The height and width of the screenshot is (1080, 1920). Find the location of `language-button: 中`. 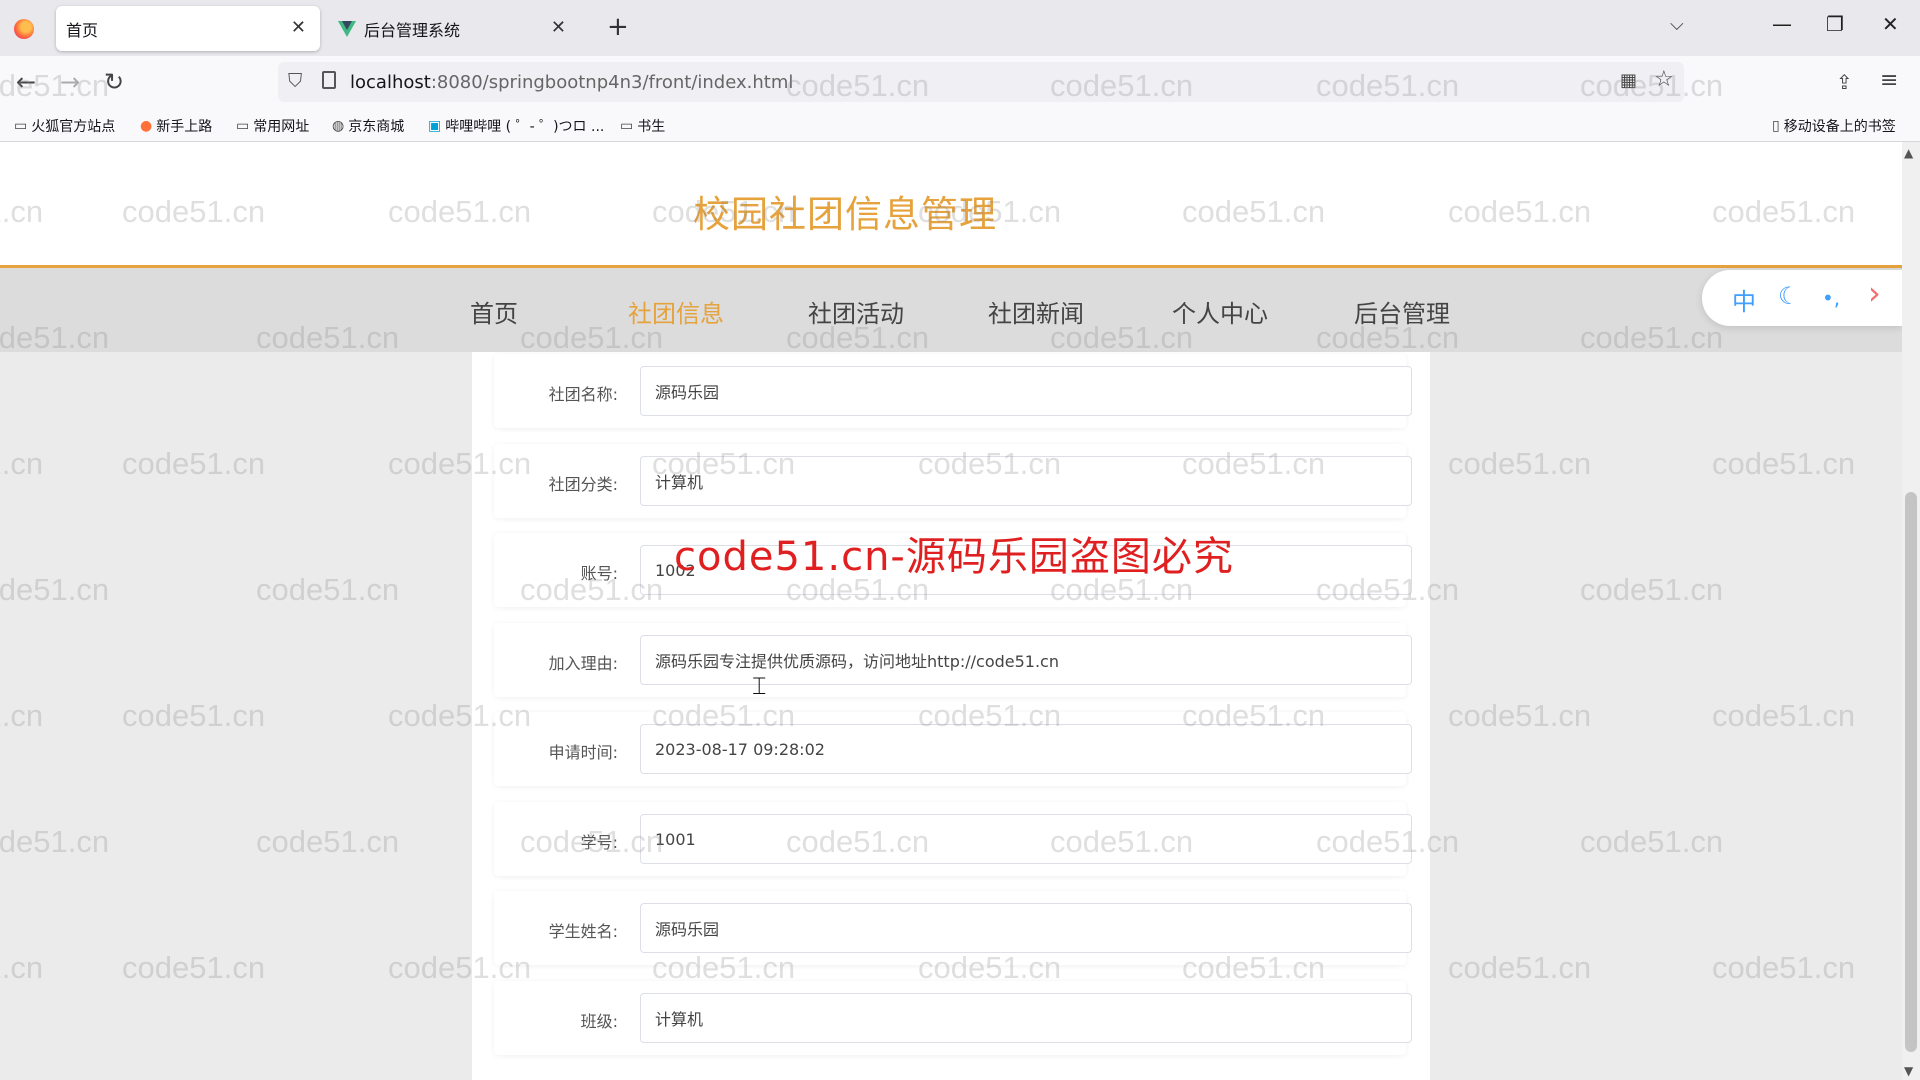

language-button: 中 is located at coordinates (1744, 299).